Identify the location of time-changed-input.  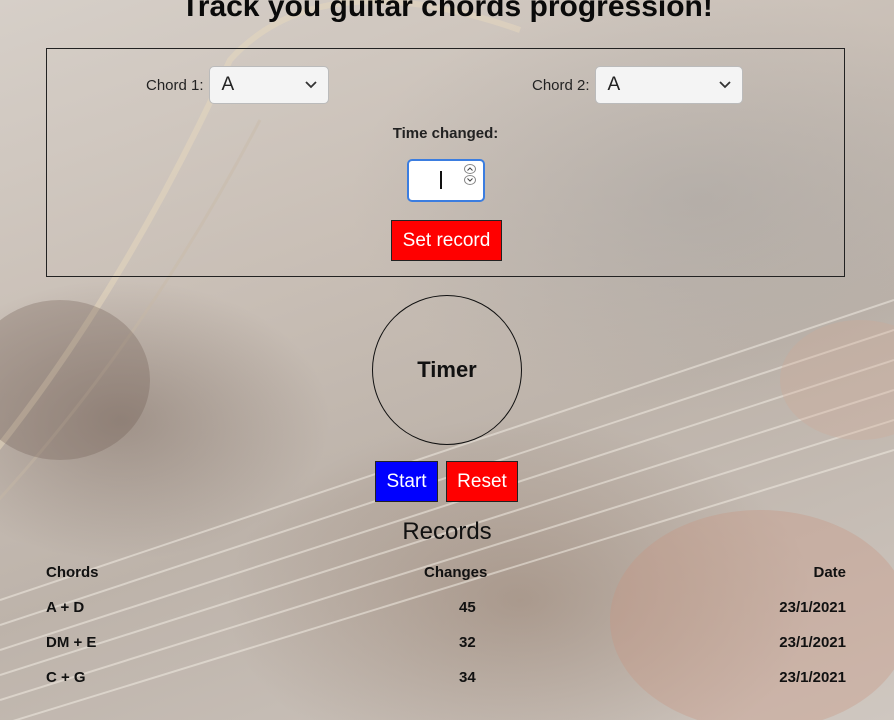
(446, 180).